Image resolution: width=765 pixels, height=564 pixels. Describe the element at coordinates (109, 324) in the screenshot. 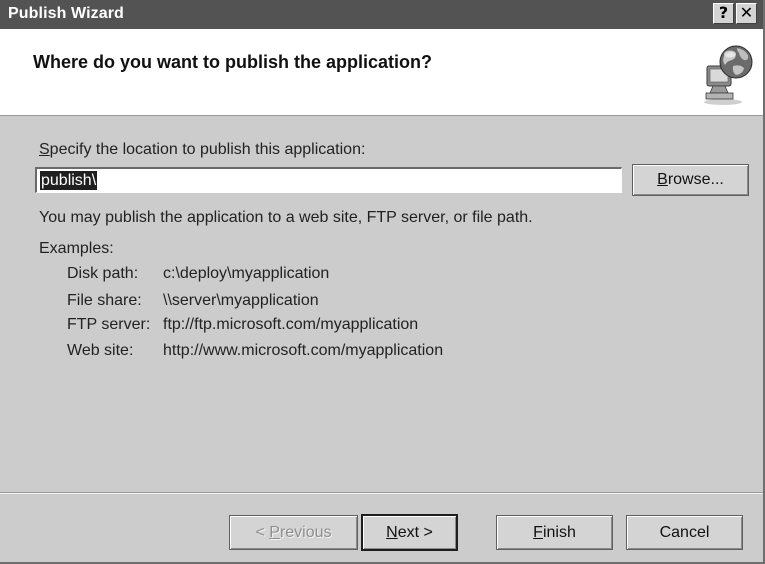

I see `example-type: FTP server:` at that location.